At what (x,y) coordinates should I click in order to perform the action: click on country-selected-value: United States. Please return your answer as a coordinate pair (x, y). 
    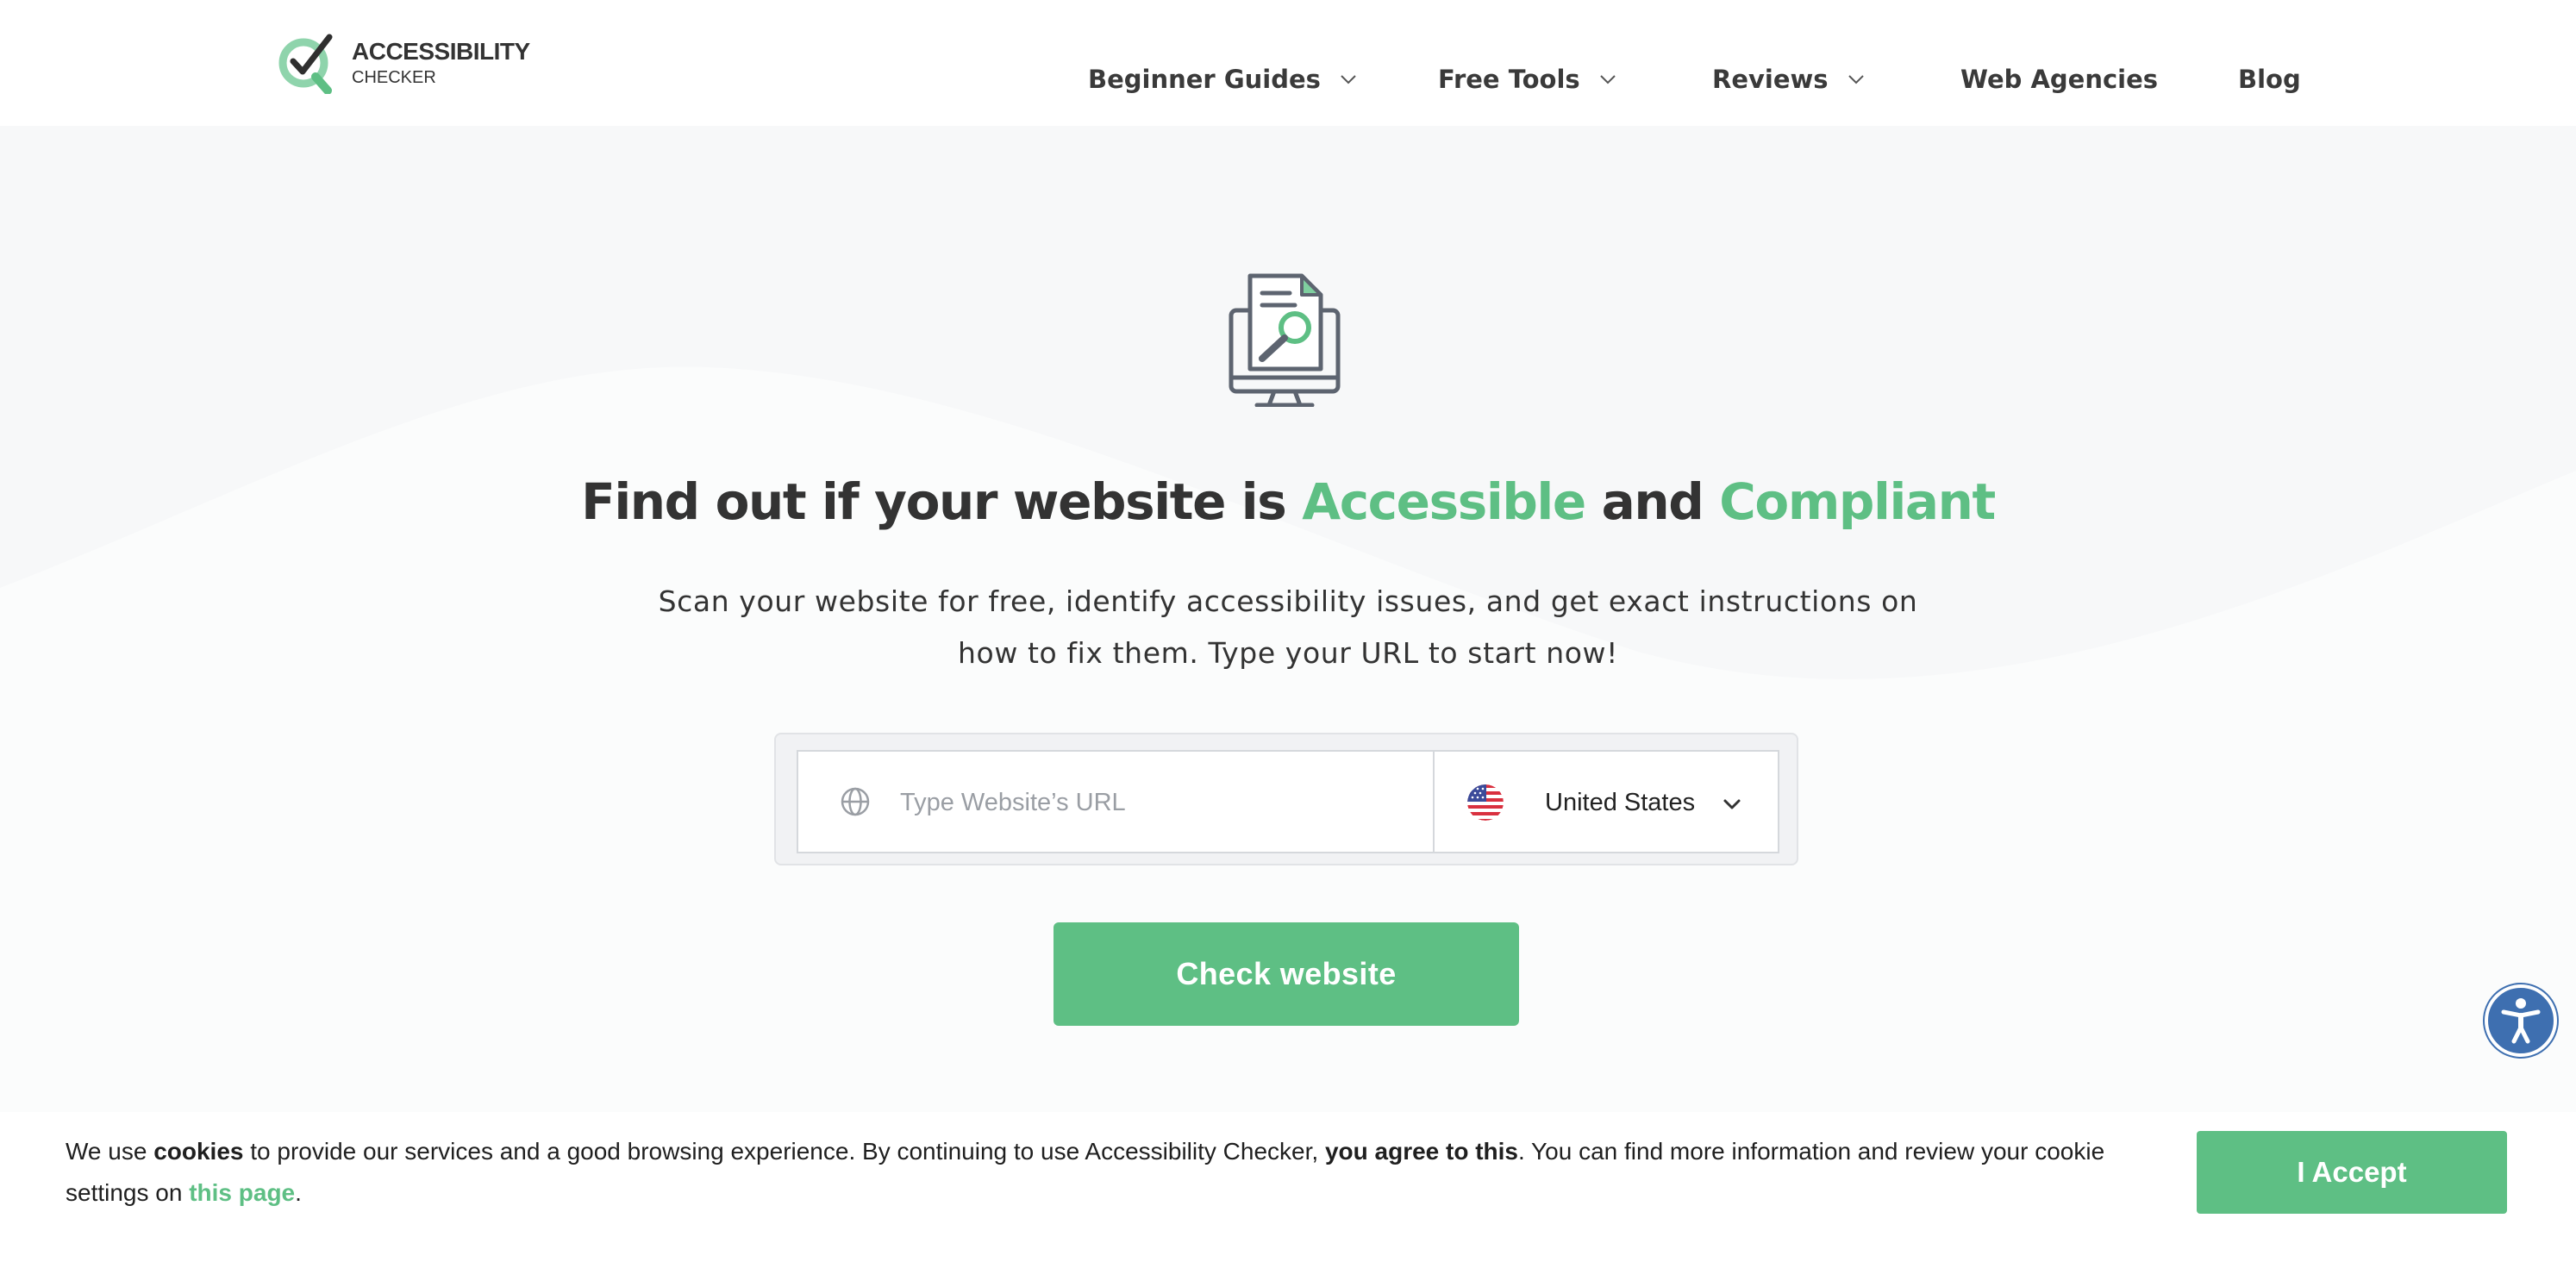
    Looking at the image, I should click on (1621, 802).